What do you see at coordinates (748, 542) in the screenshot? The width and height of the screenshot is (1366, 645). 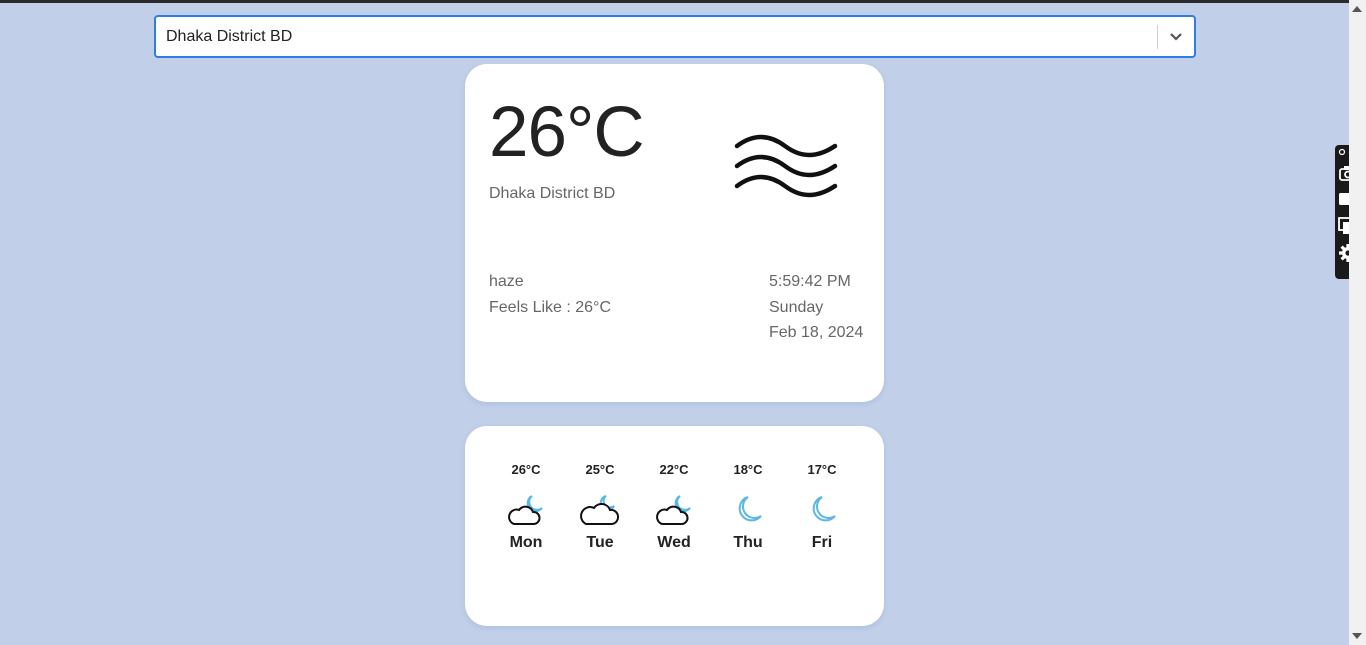 I see `forecast-day-name: Thu` at bounding box center [748, 542].